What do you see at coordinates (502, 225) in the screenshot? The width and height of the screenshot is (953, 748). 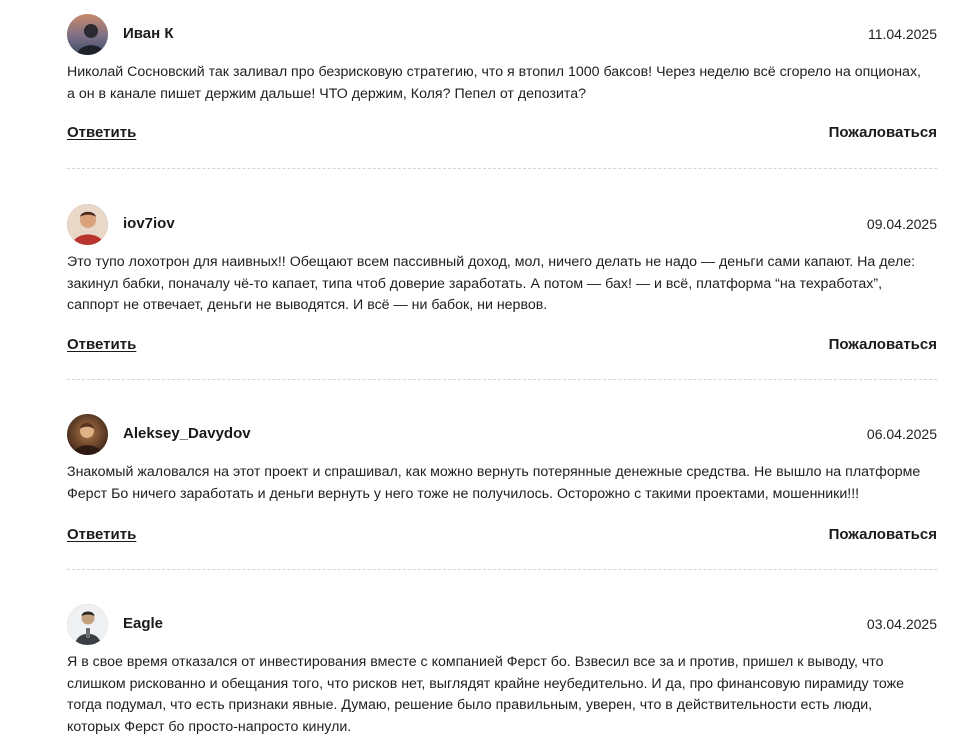 I see `comment-header: iov7iov 09.04.2025` at bounding box center [502, 225].